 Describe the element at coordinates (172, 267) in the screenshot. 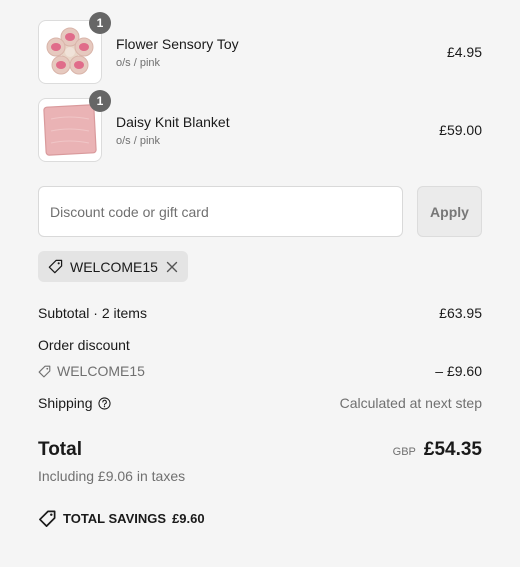

I see `close-icon` at that location.